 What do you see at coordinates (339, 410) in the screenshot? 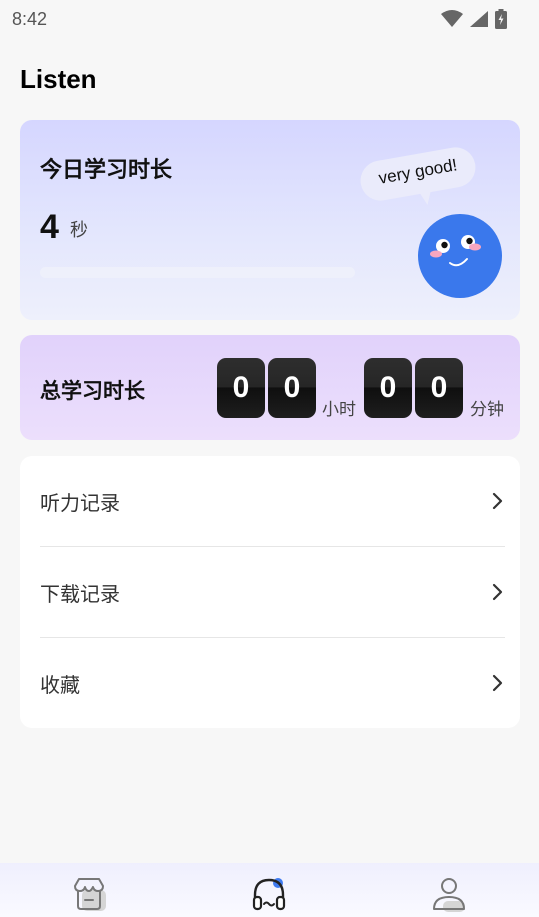
I see `hours-unit-label: 小时` at bounding box center [339, 410].